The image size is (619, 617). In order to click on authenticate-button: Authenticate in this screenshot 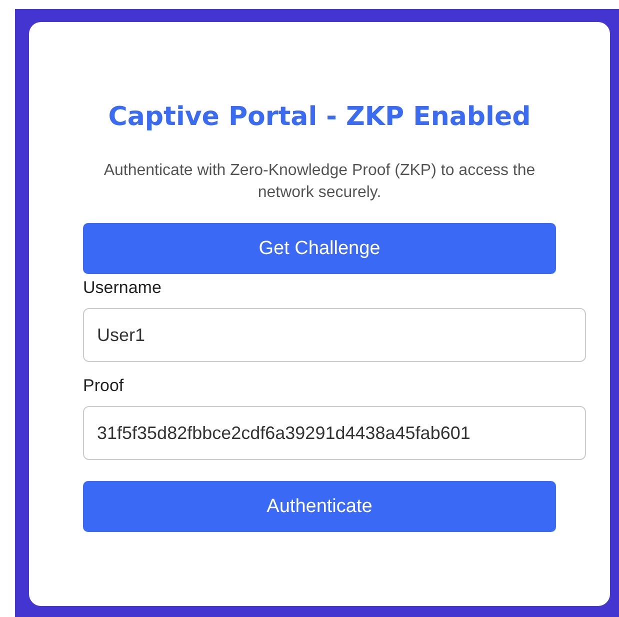, I will do `click(319, 506)`.